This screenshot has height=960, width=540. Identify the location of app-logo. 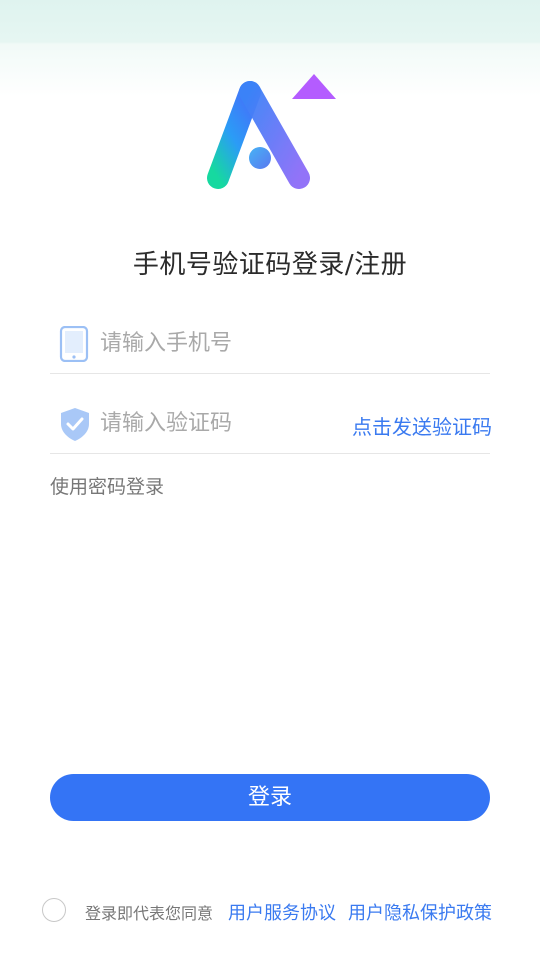
(271, 131).